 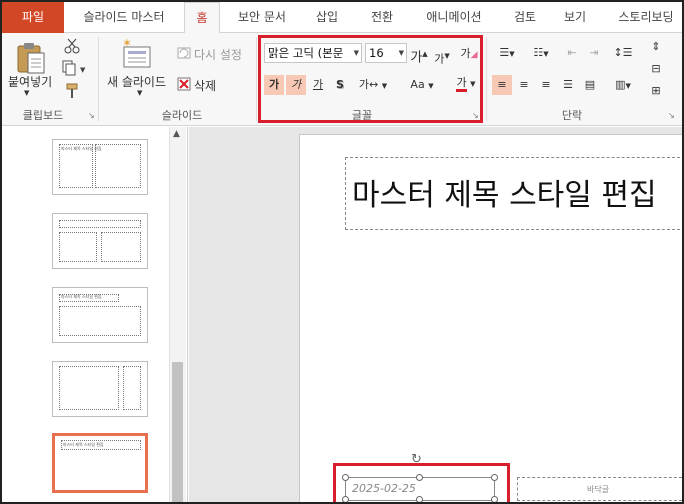 What do you see at coordinates (572, 53) in the screenshot?
I see `decrease-indent-button: ⇤` at bounding box center [572, 53].